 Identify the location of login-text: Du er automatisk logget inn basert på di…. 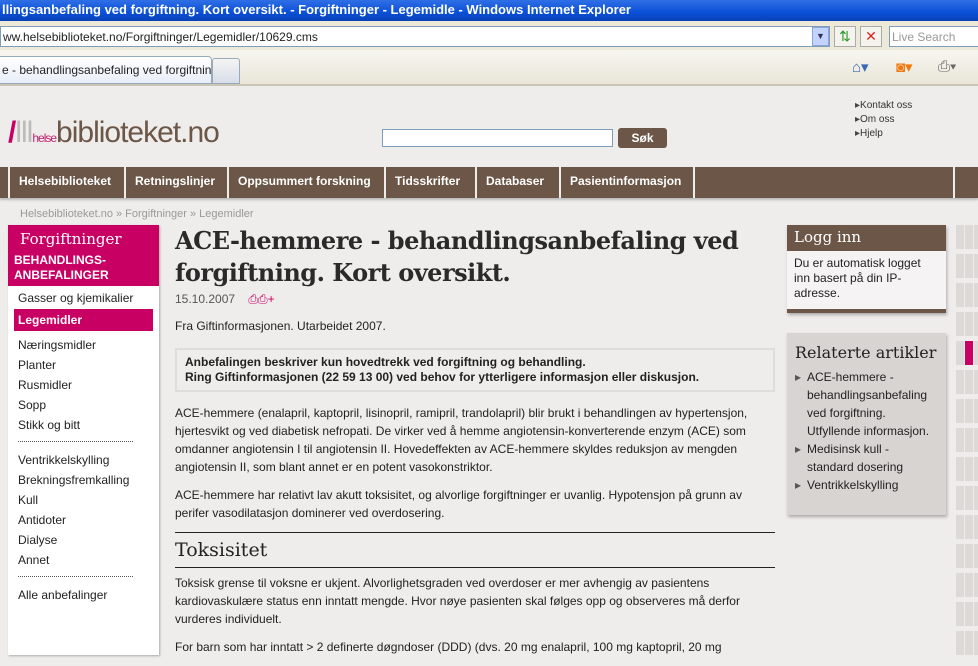
(857, 278).